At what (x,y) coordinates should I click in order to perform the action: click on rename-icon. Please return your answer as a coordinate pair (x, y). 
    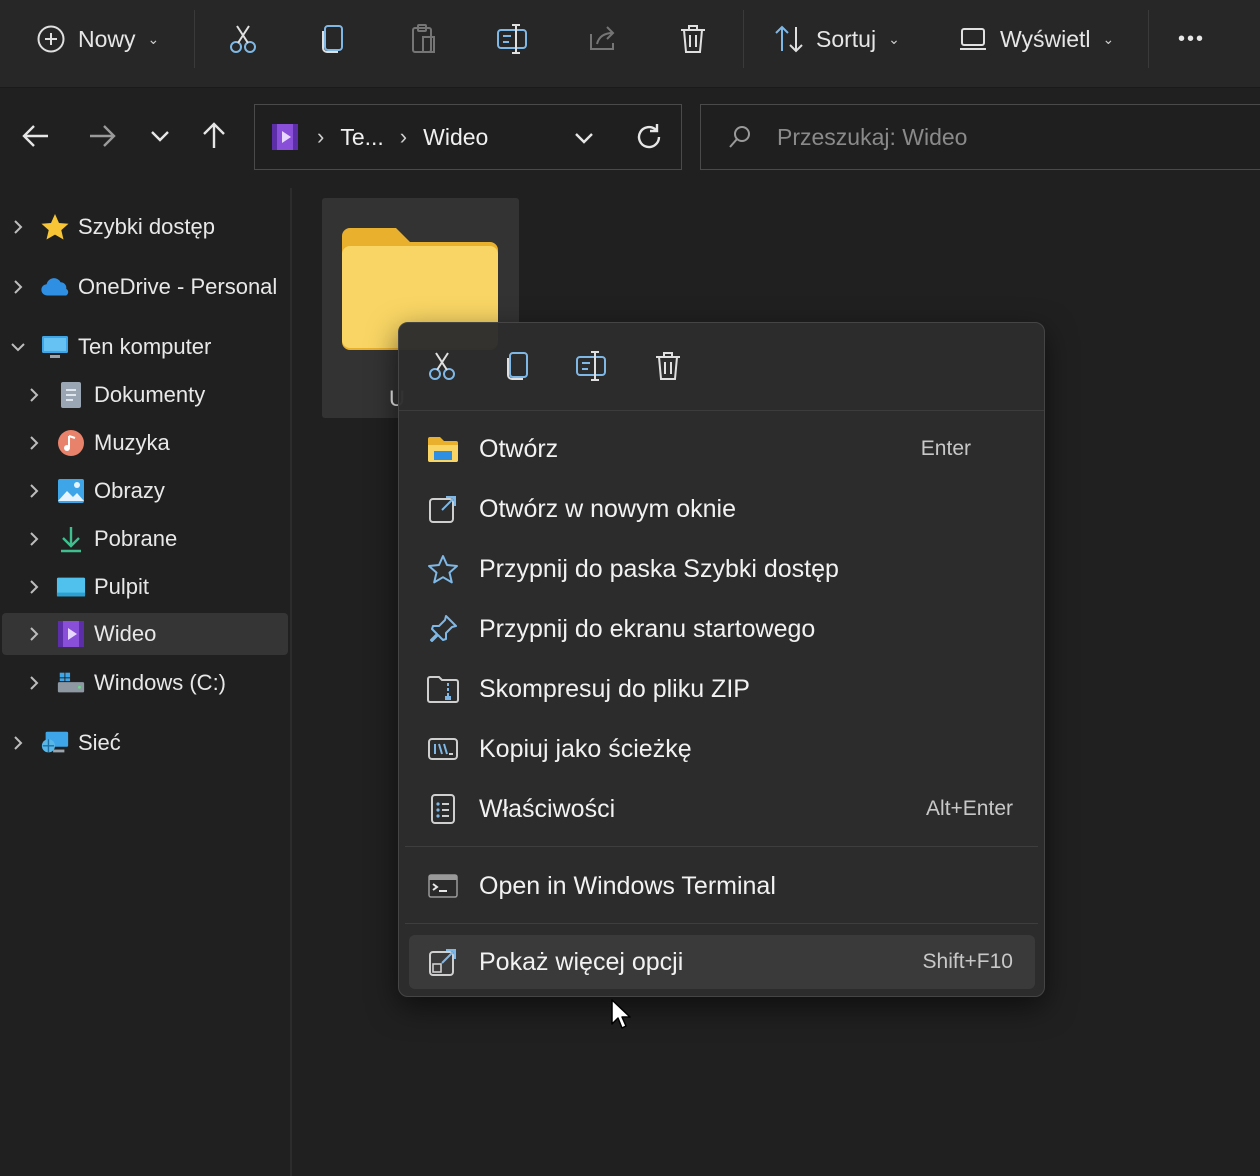
    Looking at the image, I should click on (591, 366).